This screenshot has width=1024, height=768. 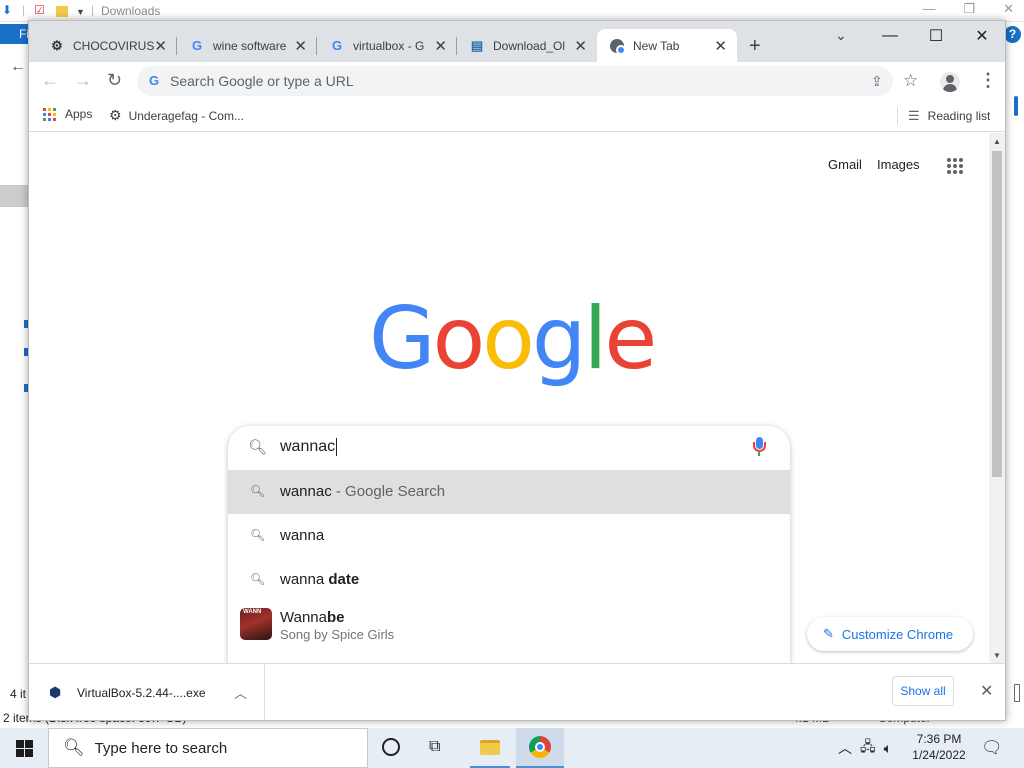 I want to click on suggestion-item: 🔍︎ wanna, so click(x=509, y=536).